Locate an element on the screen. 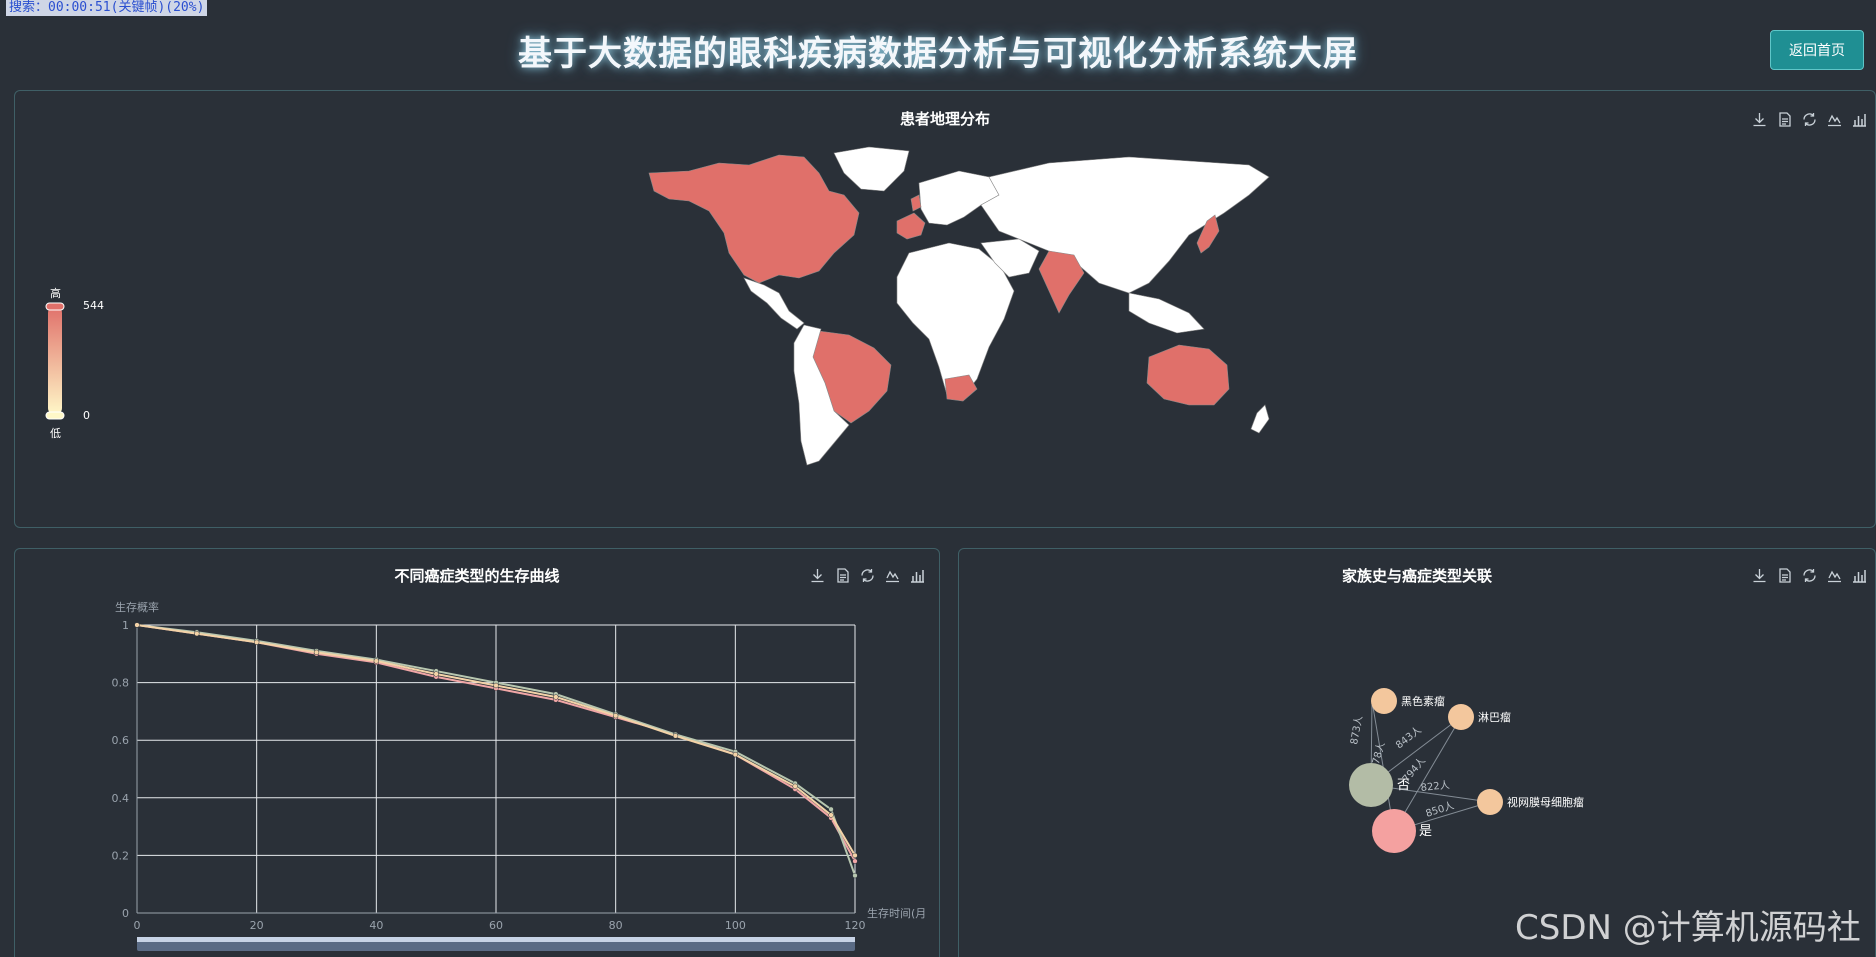 The width and height of the screenshot is (1876, 957). region-australia is located at coordinates (1188, 375).